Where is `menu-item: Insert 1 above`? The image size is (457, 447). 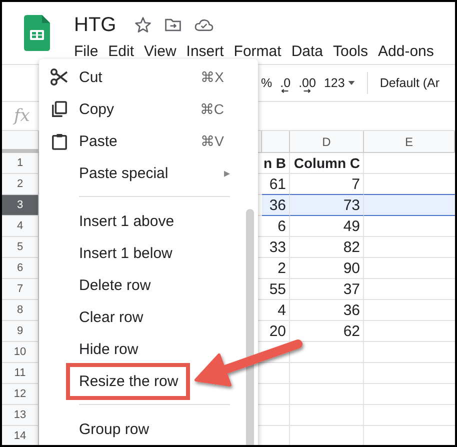
menu-item: Insert 1 above is located at coordinates (126, 221).